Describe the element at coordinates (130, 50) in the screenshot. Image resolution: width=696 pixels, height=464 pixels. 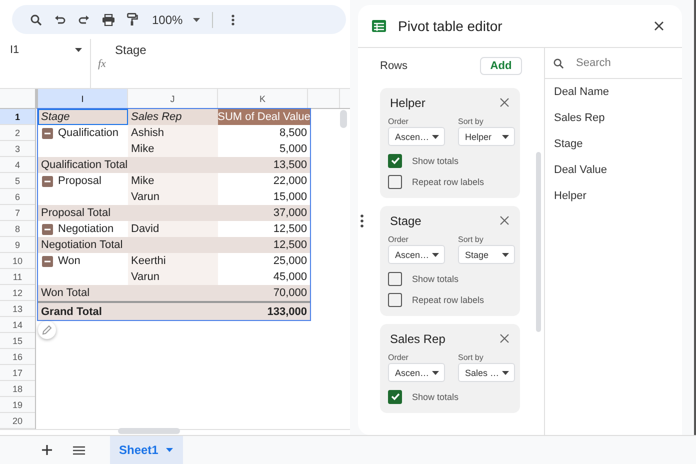
I see `formula-input: Stage` at that location.